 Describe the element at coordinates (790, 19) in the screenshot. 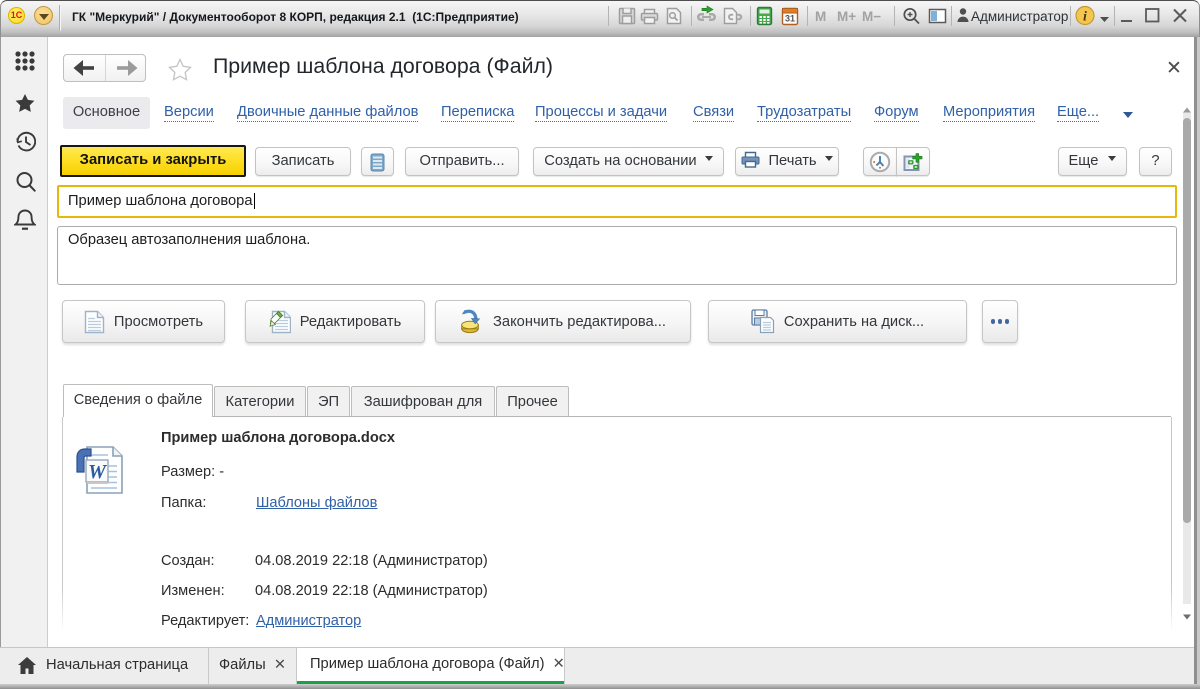

I see `svg-text: 31` at that location.